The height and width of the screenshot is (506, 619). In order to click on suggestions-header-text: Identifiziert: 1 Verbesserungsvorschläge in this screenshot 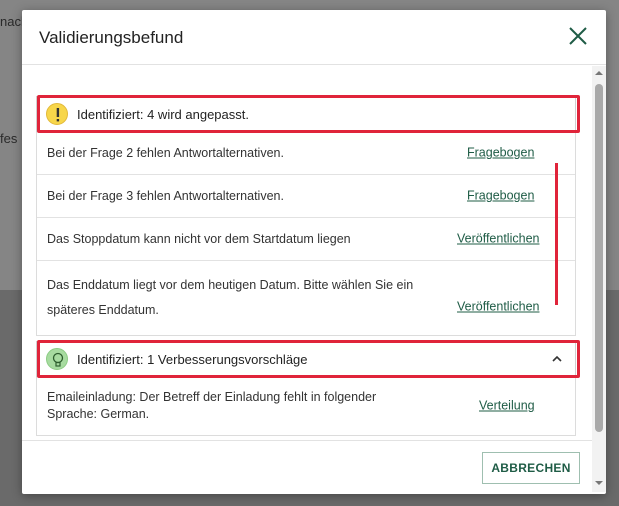, I will do `click(192, 359)`.